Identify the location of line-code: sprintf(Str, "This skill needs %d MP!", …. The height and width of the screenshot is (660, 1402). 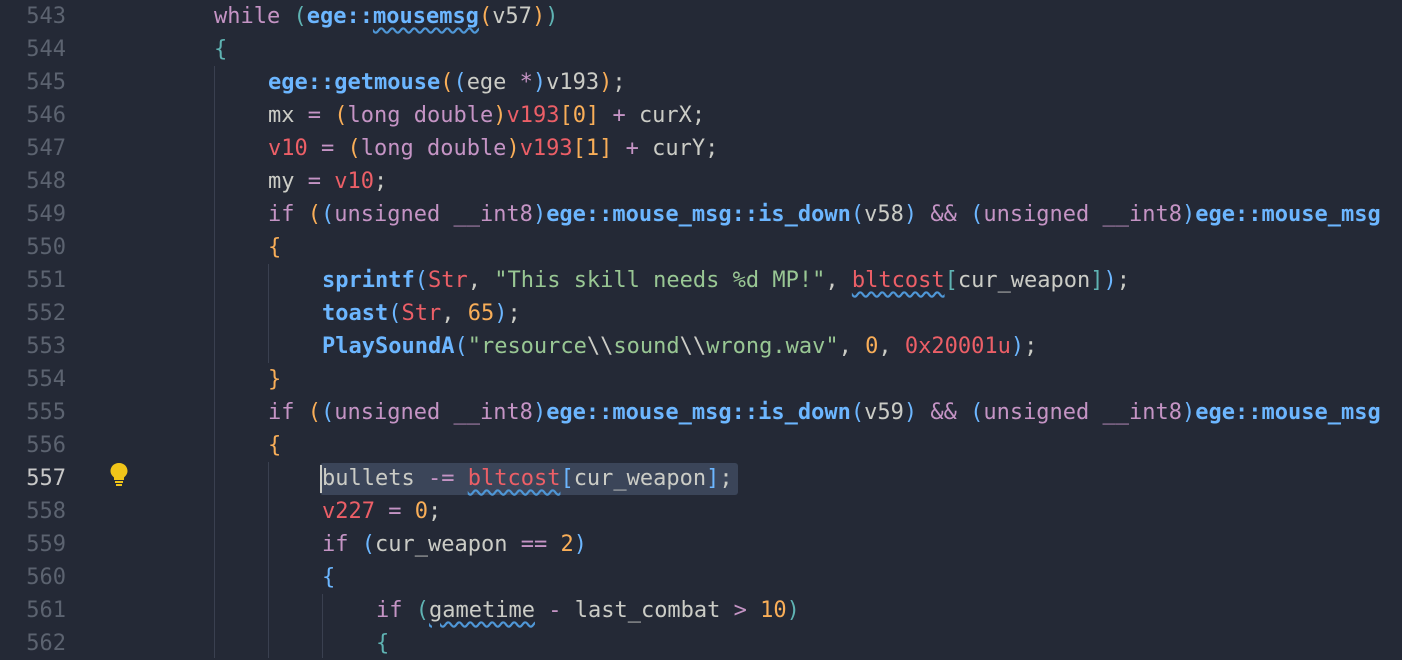
(726, 280).